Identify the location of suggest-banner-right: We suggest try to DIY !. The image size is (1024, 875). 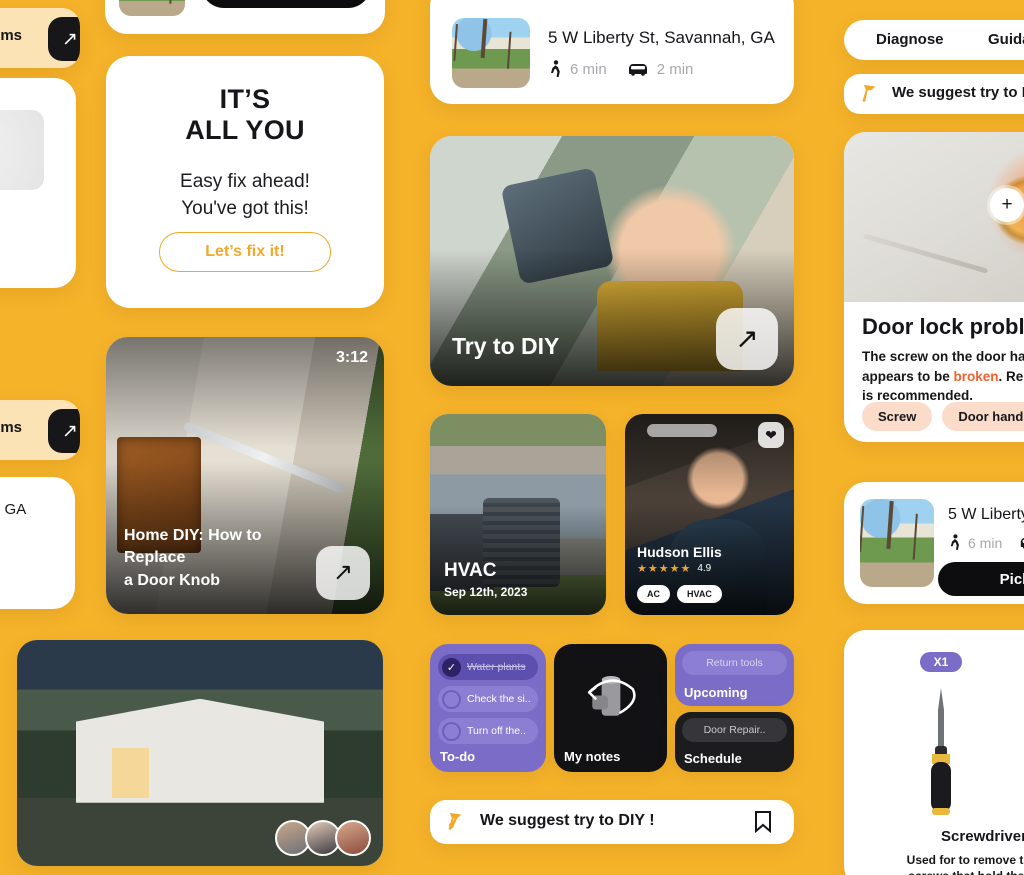
(934, 94).